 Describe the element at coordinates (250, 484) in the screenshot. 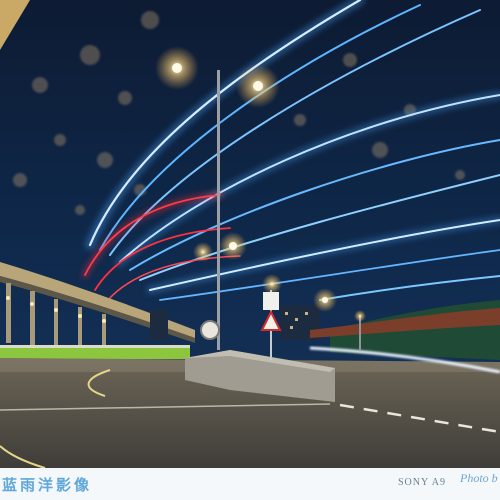

I see `watermark-bar: 蓝雨洋影像 SONY A9 Photo b` at that location.